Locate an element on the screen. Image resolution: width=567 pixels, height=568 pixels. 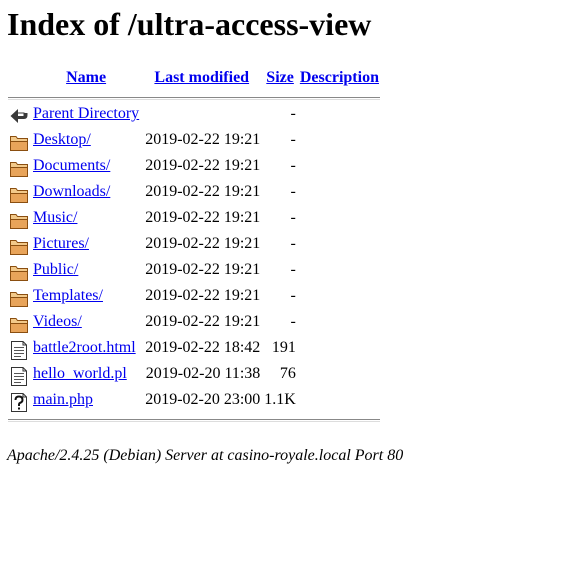
last-modified-cell: 2019-02-20 11:38 is located at coordinates (203, 373).